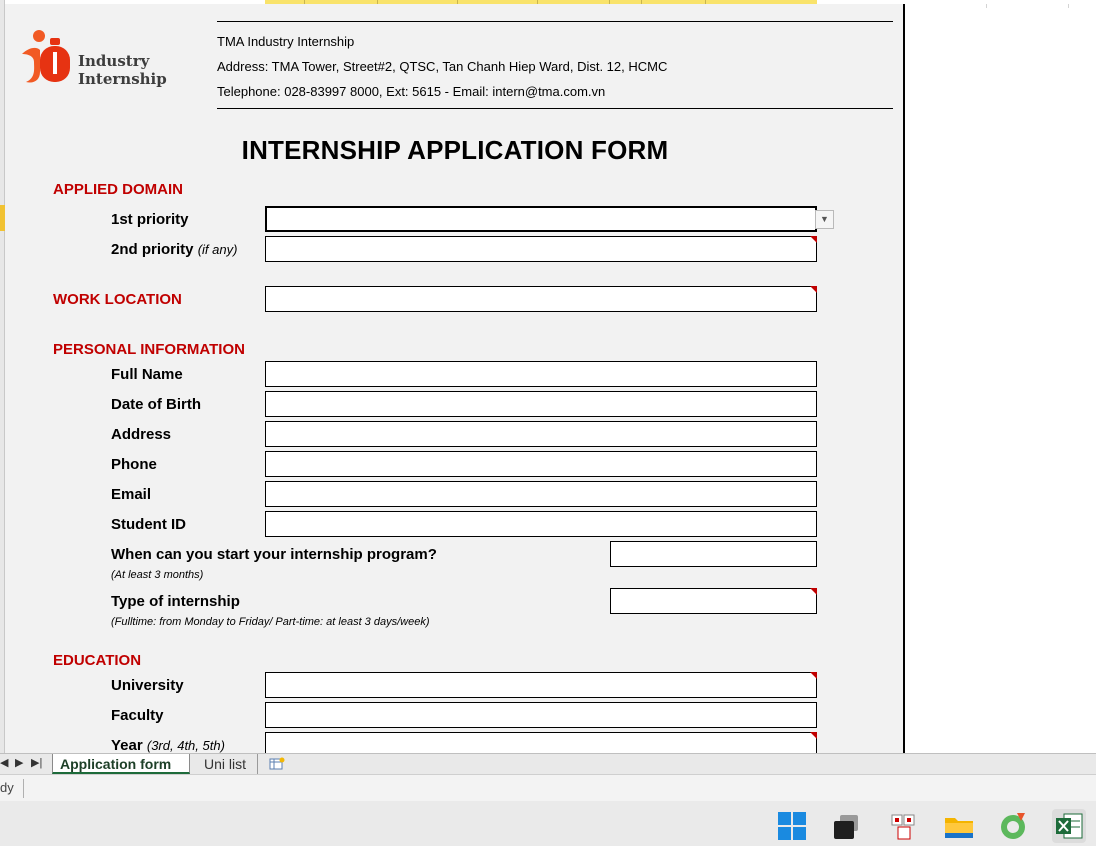  What do you see at coordinates (46, 56) in the screenshot?
I see `logo-mark-icon` at bounding box center [46, 56].